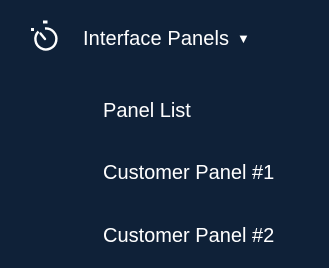 Image resolution: width=334 pixels, height=275 pixels. Describe the element at coordinates (213, 236) in the screenshot. I see `nav-item-customer-panel-2: Customer Panel #2` at that location.